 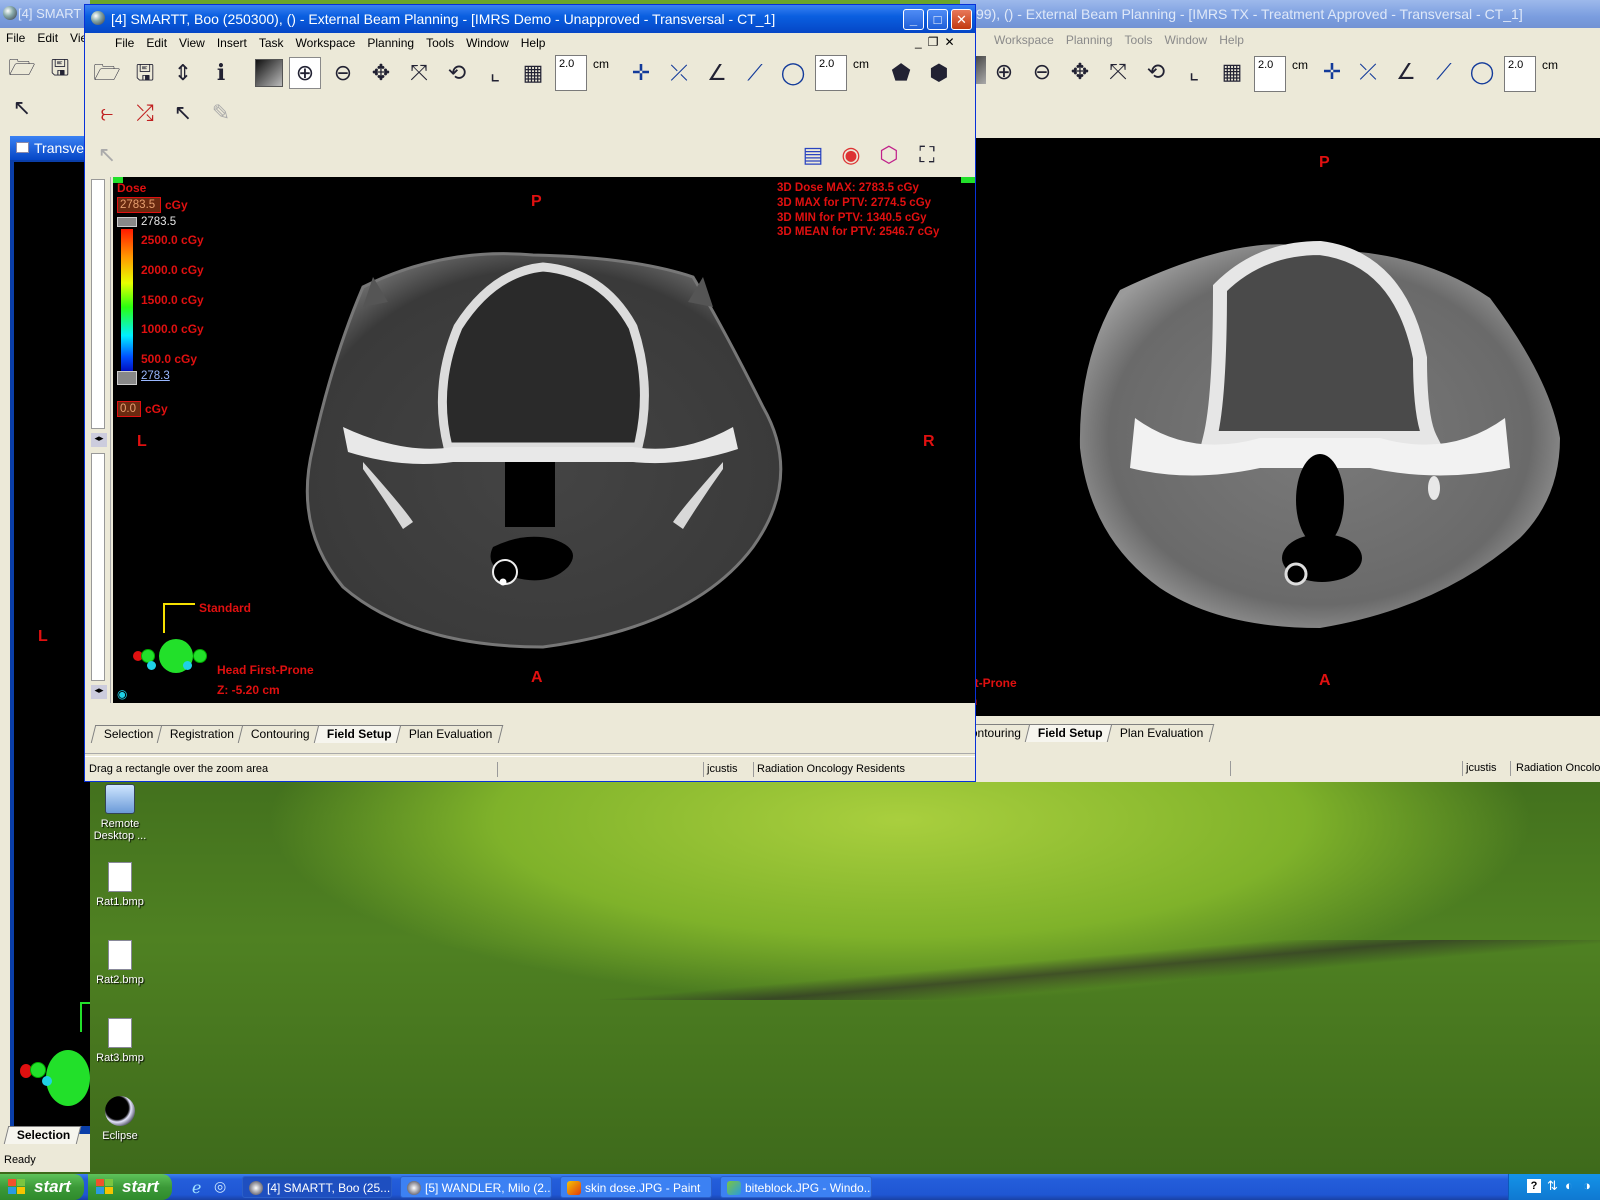 What do you see at coordinates (280, 734) in the screenshot?
I see `tab-contouring: Contouring` at bounding box center [280, 734].